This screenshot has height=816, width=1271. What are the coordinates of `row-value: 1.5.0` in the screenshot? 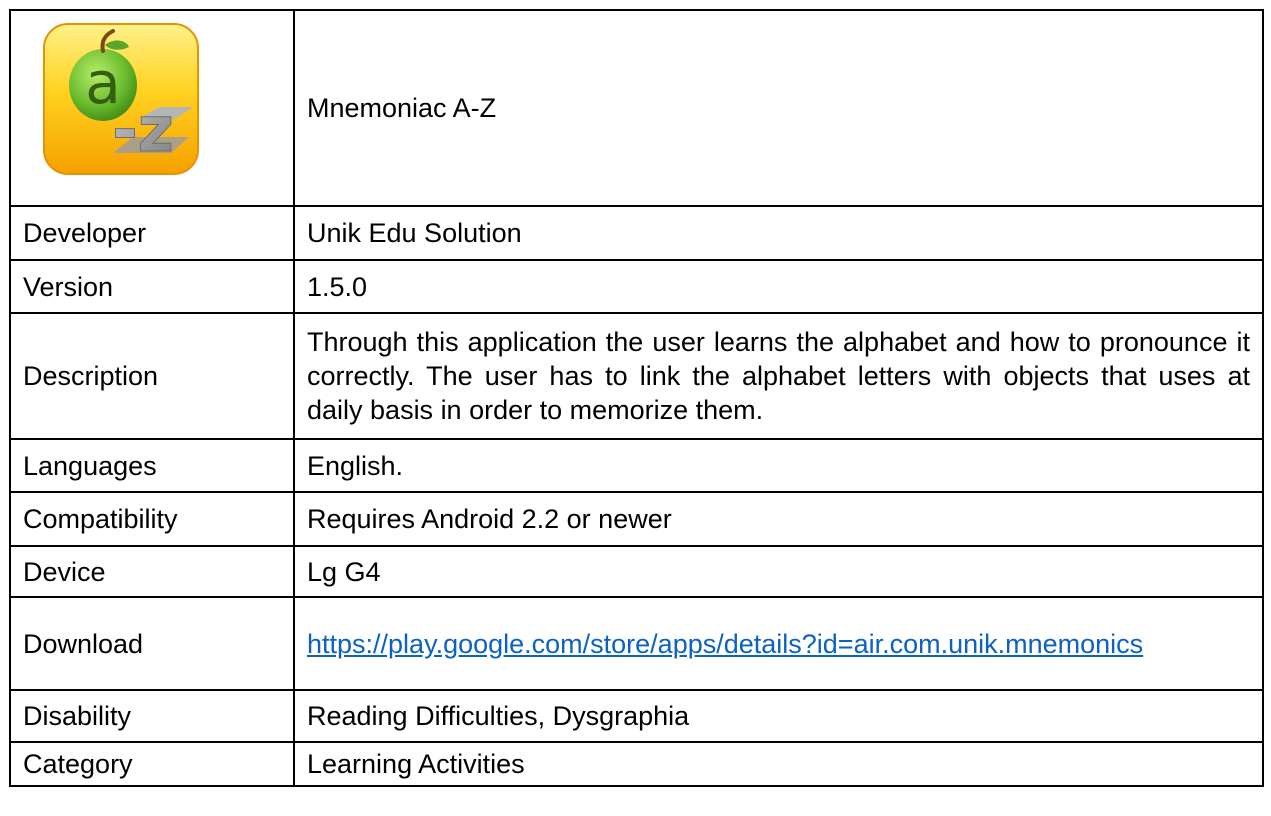 It's located at (778, 286).